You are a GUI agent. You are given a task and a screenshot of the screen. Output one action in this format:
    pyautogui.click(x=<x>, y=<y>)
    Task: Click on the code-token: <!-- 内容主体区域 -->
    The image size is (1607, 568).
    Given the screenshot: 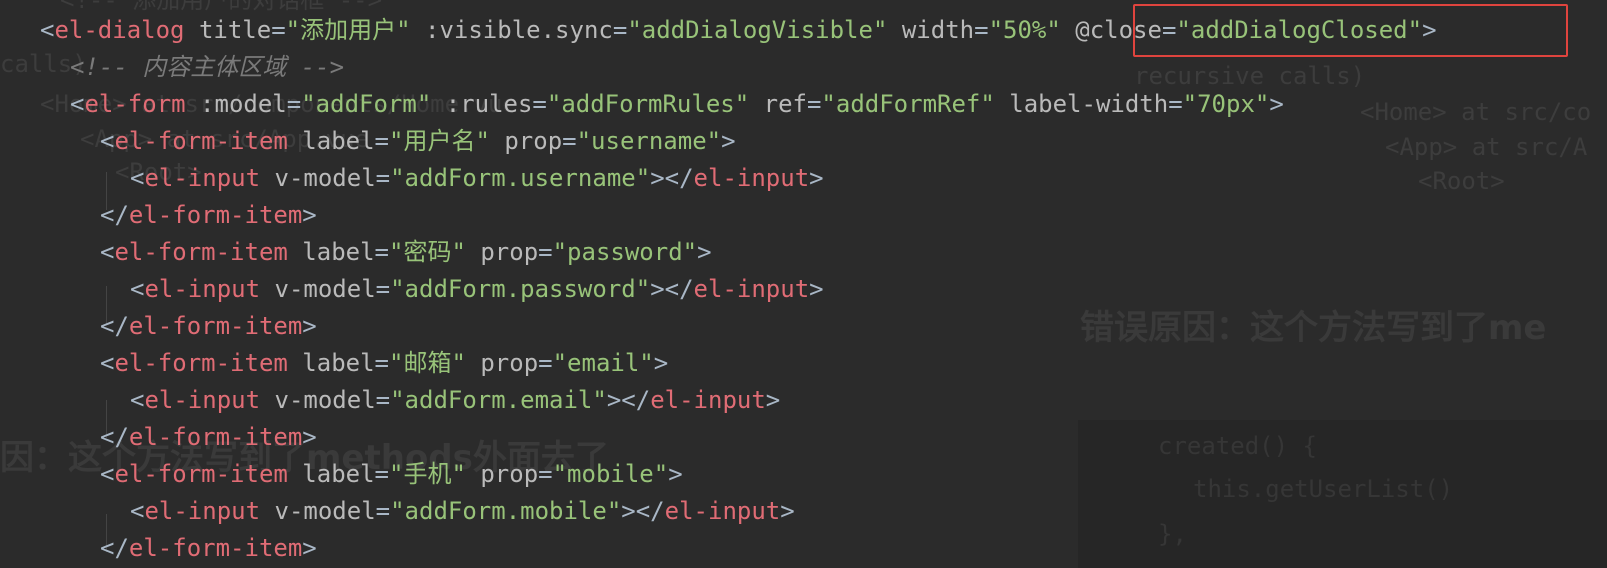 What is the action you would take?
    pyautogui.click(x=207, y=67)
    